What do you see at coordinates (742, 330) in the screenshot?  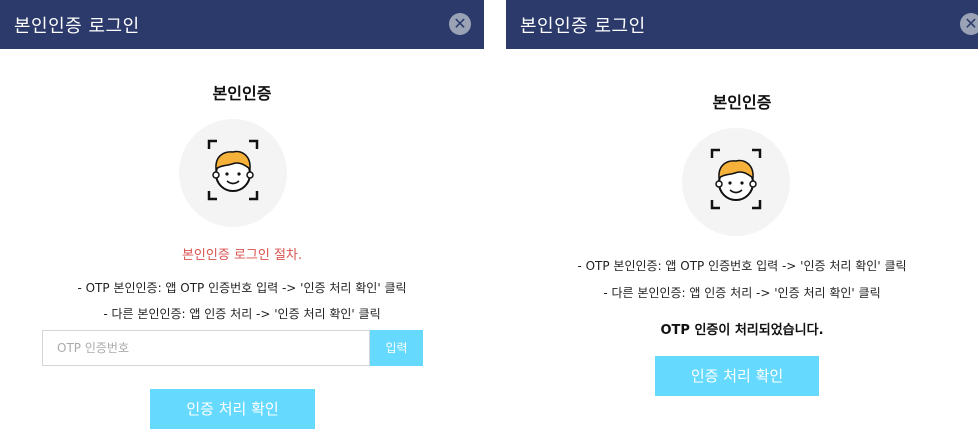 I see `status-message: OTP 인증이 처리되었습니다.` at bounding box center [742, 330].